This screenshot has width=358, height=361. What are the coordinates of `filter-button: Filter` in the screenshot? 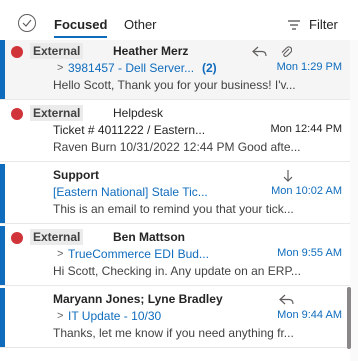 It's located at (323, 24).